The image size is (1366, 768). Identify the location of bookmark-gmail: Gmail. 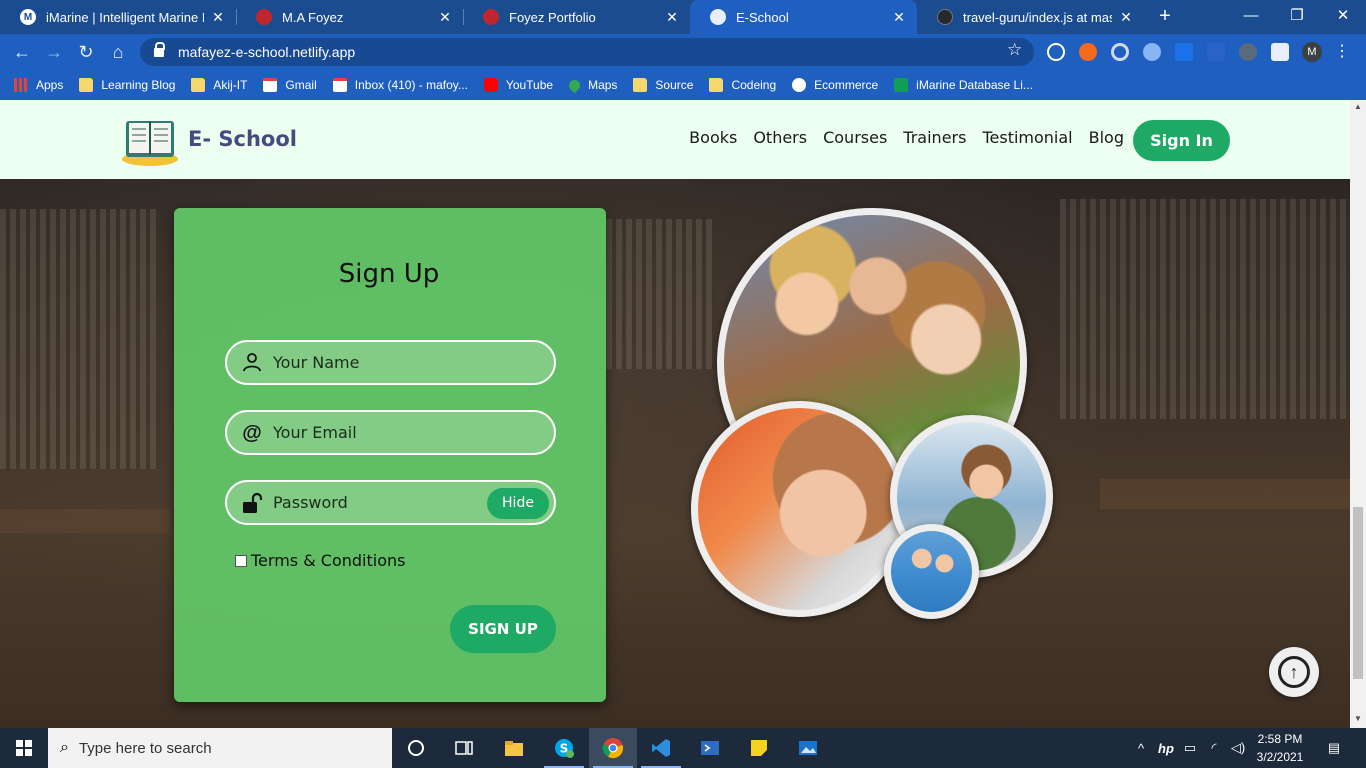
(290, 85).